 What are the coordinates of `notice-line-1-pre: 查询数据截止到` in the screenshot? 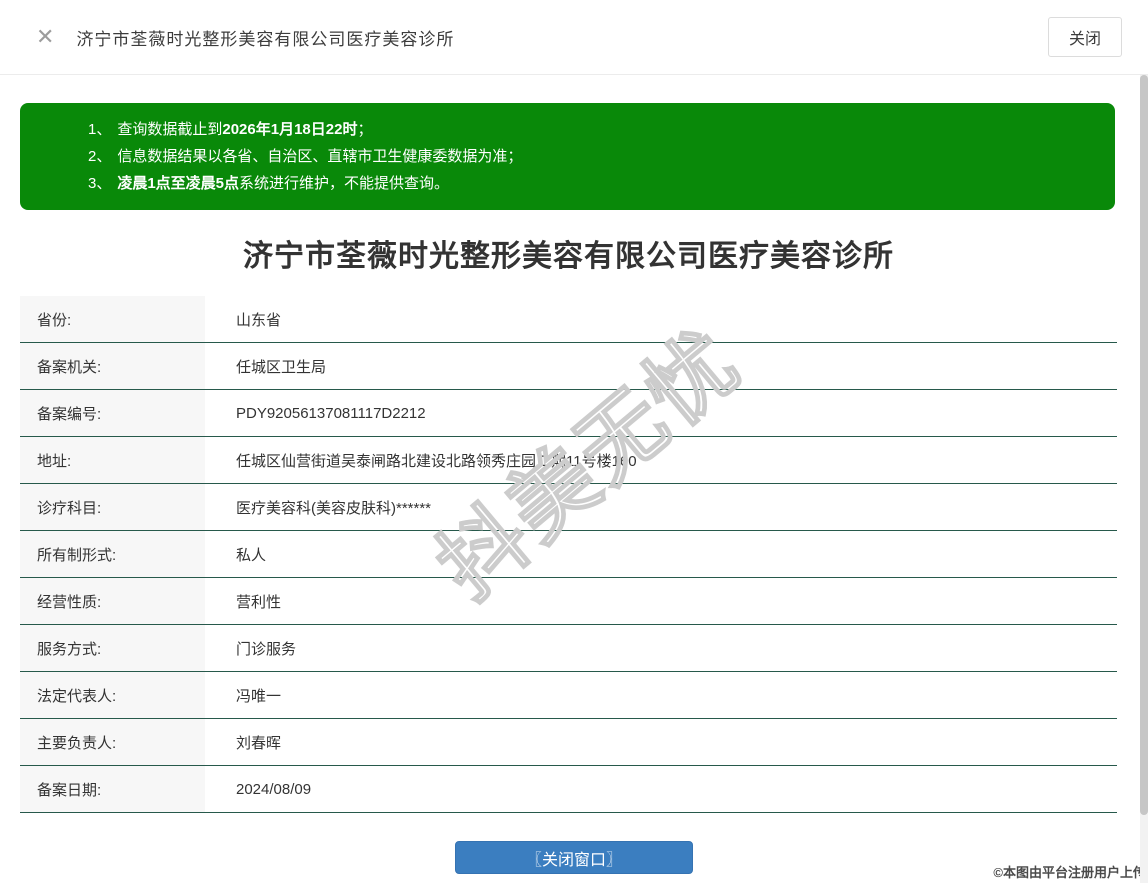 It's located at (170, 129).